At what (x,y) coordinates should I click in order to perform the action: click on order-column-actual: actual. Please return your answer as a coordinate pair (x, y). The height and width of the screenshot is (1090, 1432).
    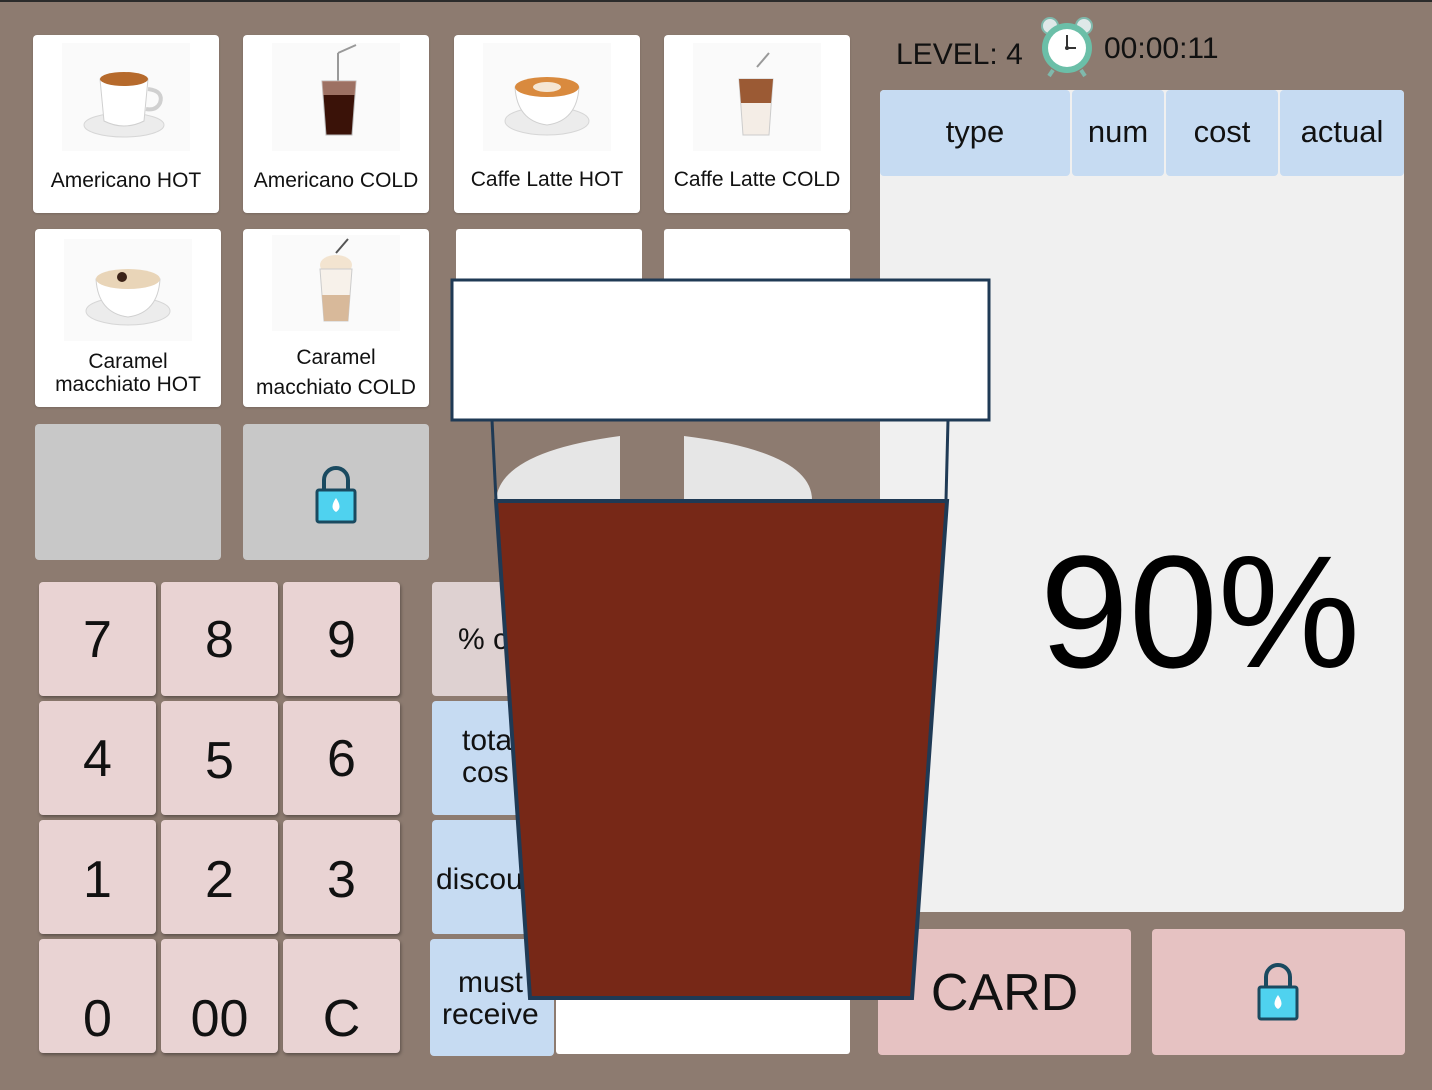
    Looking at the image, I should click on (1342, 133).